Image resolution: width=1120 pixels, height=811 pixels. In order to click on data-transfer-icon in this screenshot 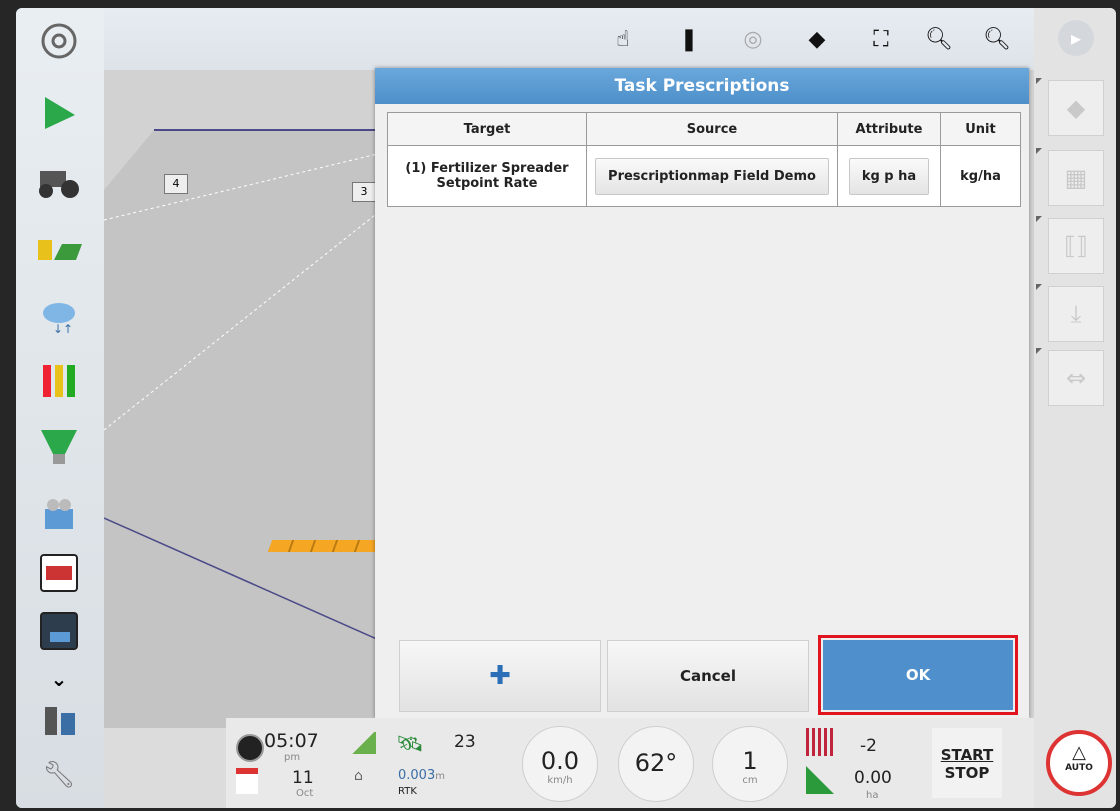, I will do `click(59, 721)`.